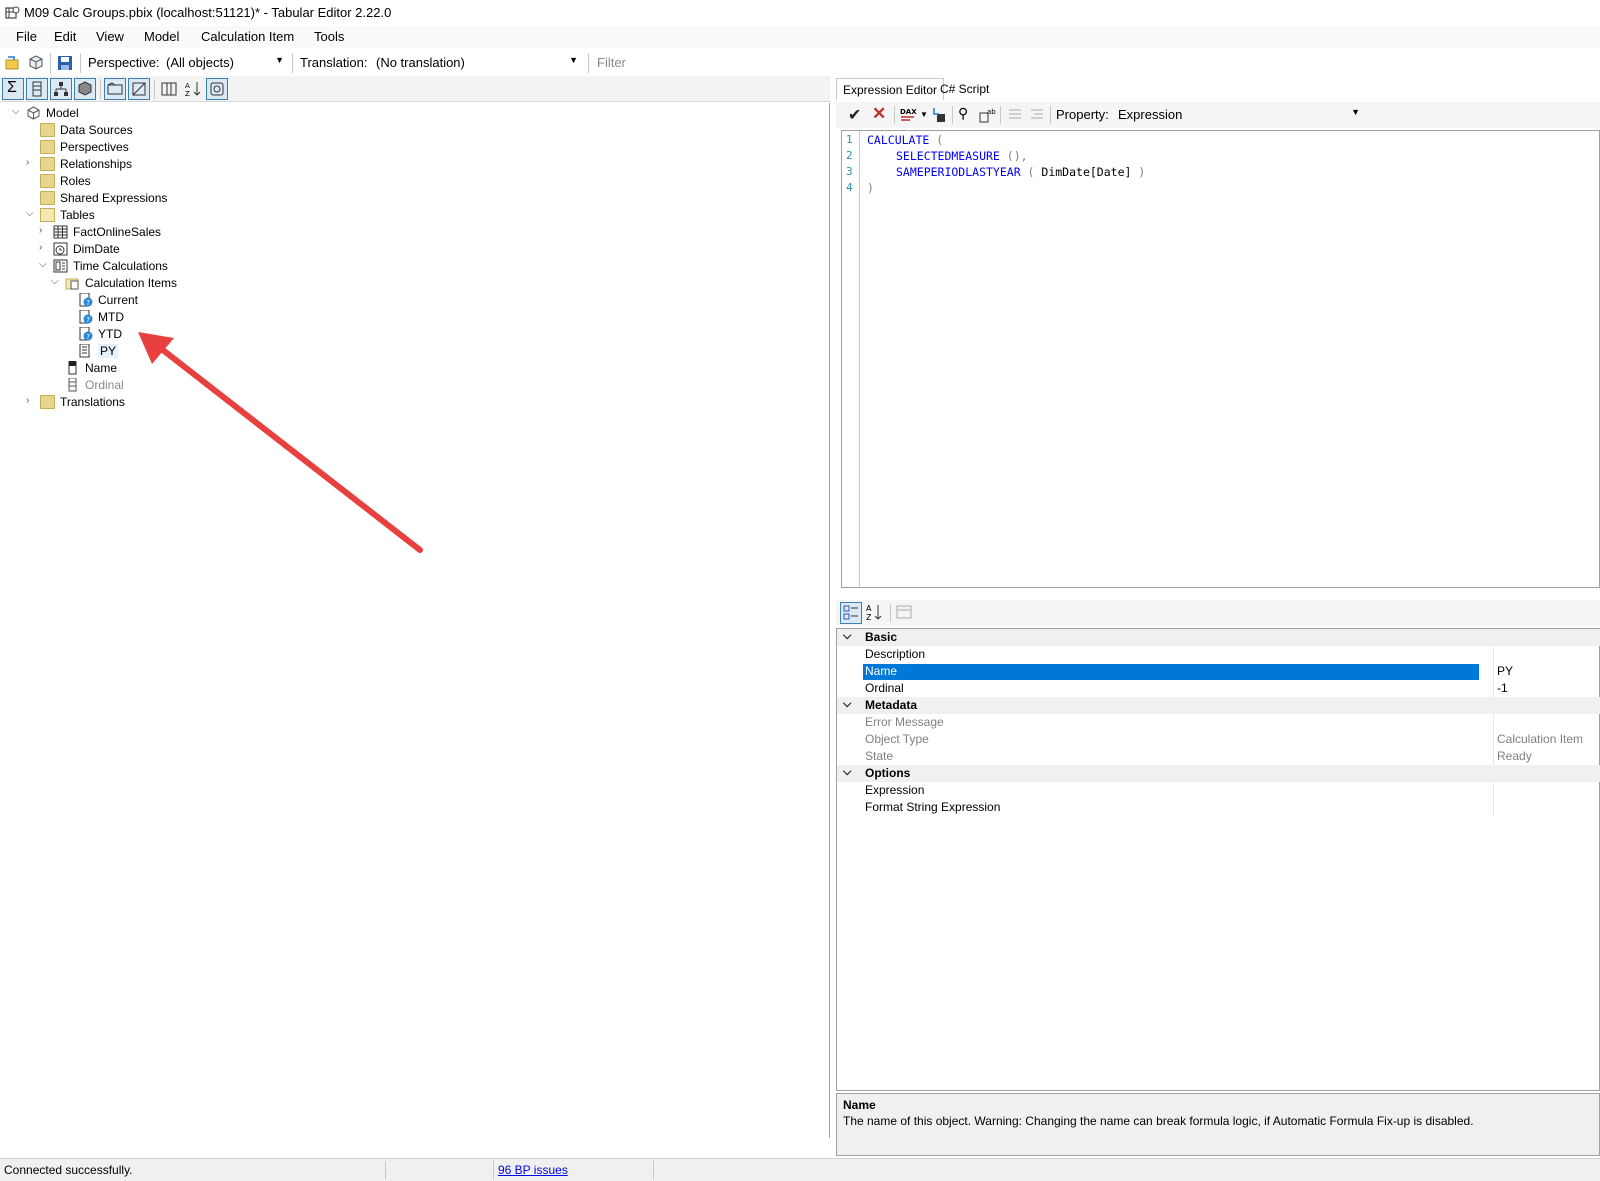 The width and height of the screenshot is (1600, 1181). What do you see at coordinates (161, 283) in the screenshot?
I see `tree-node-calculation-items: ⌵ Calculation Items` at bounding box center [161, 283].